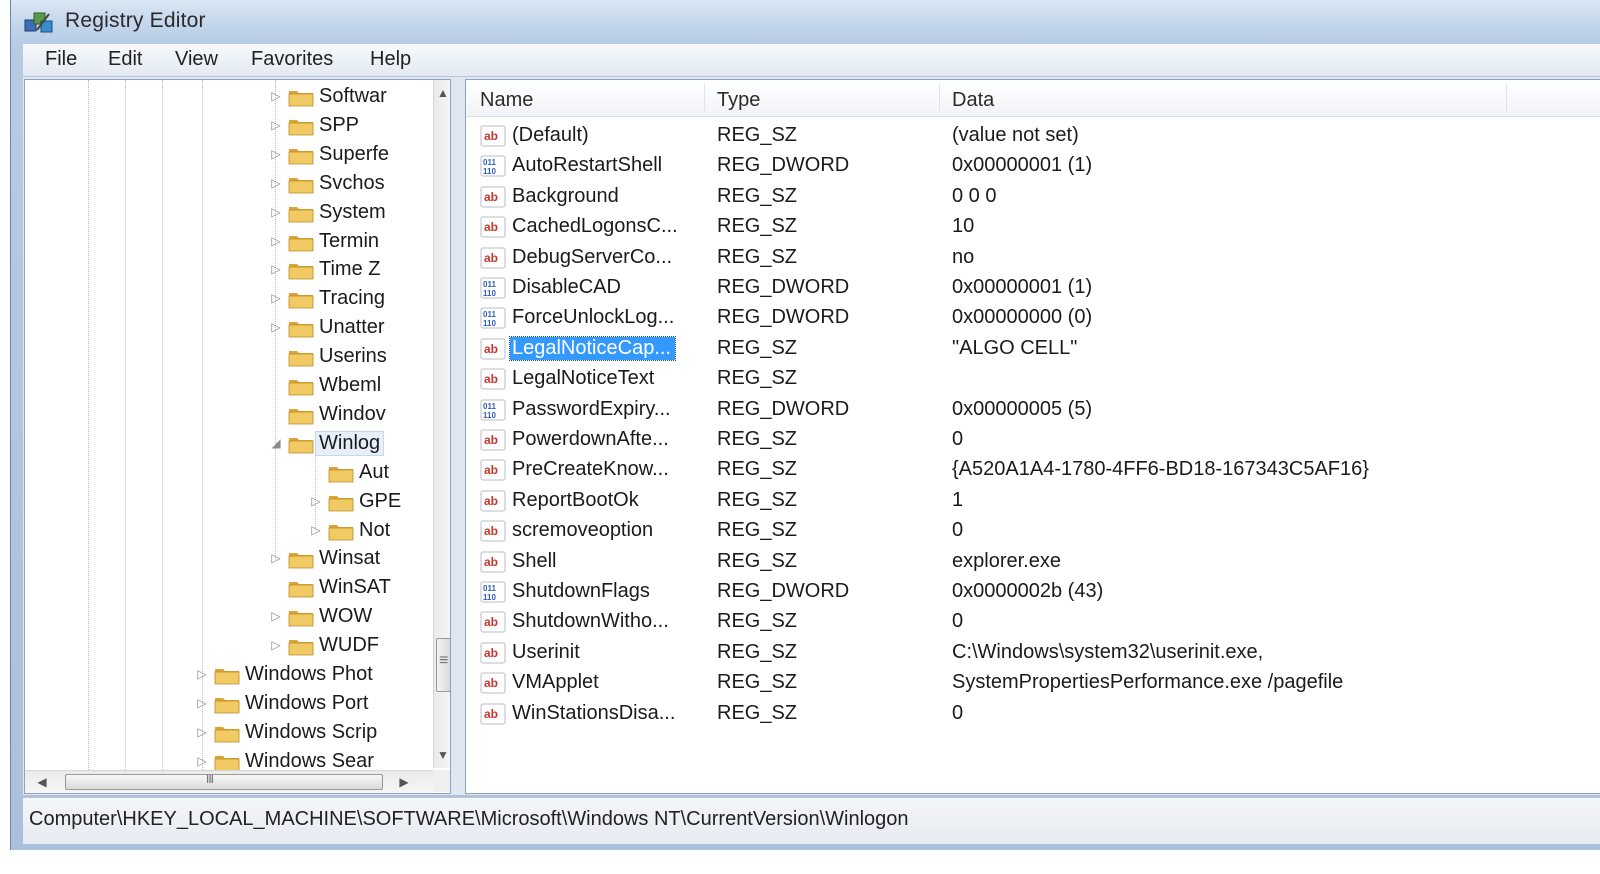  What do you see at coordinates (441, 424) in the screenshot?
I see `tree-vertical-scrollbar: ▲ ≡ ▼` at bounding box center [441, 424].